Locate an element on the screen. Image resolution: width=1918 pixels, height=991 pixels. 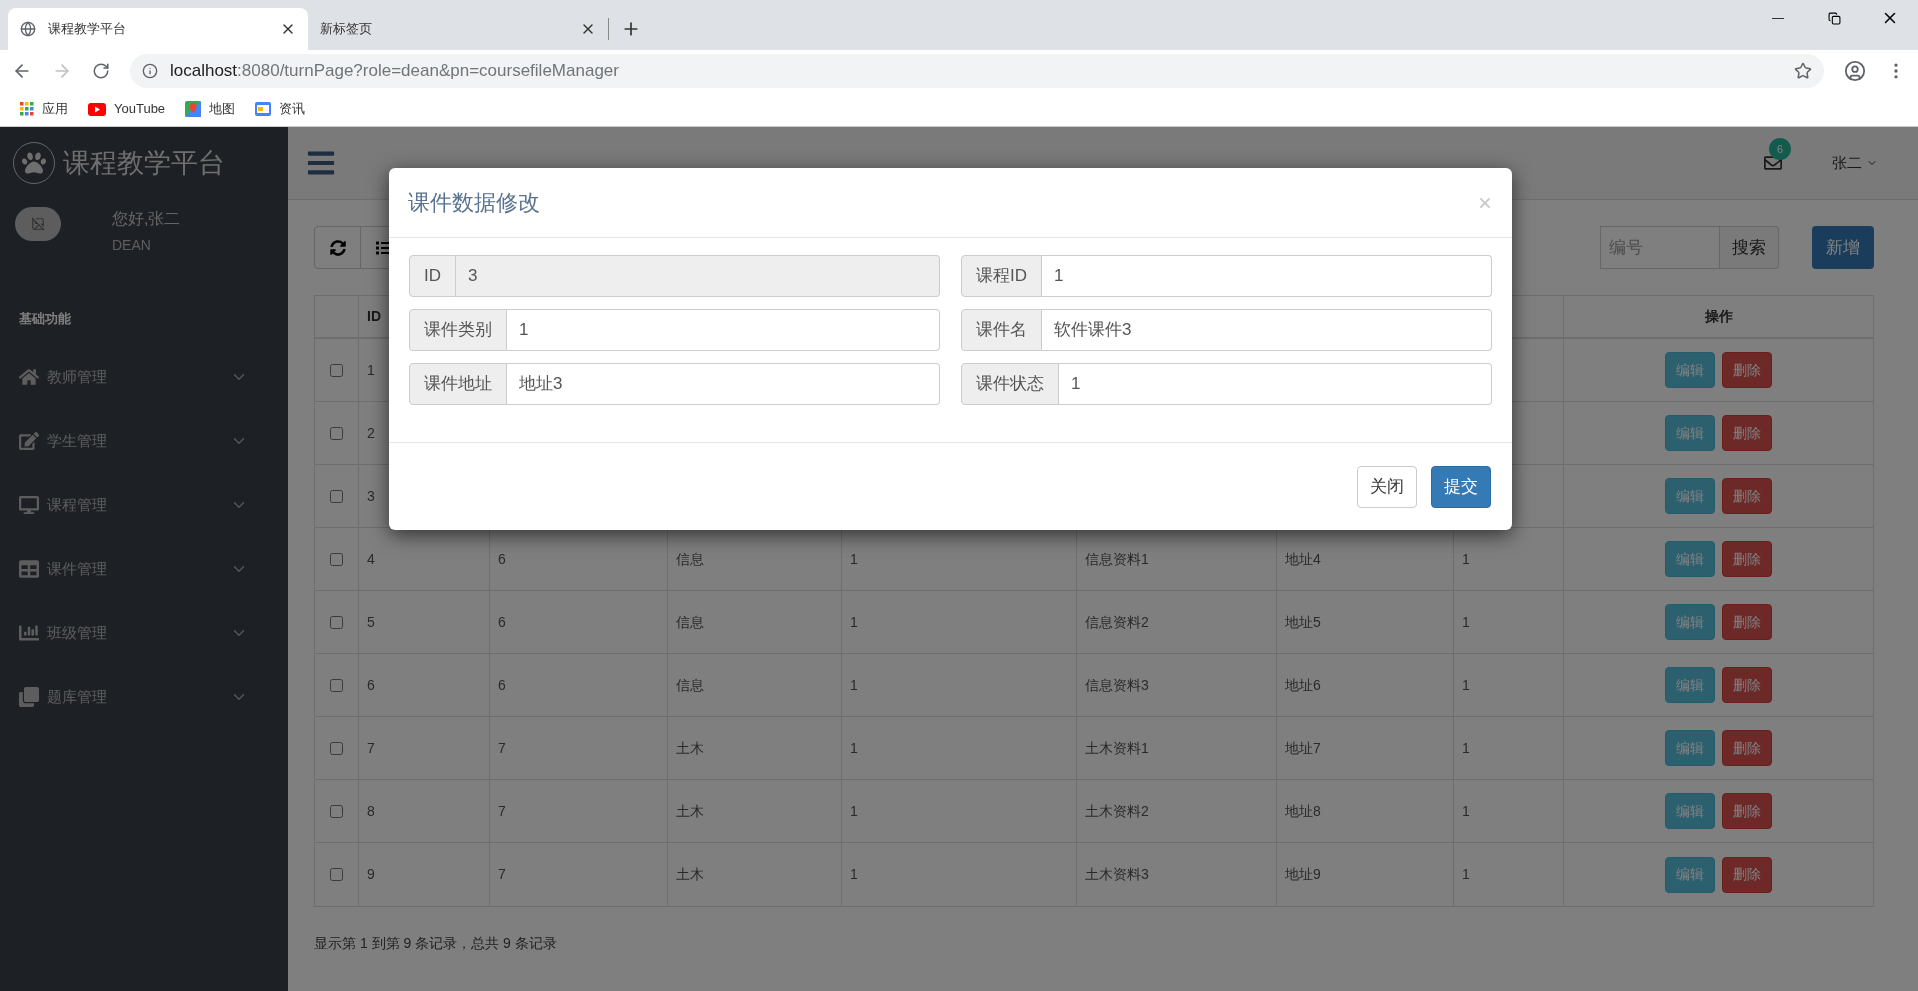
refresh-button is located at coordinates (337, 247).